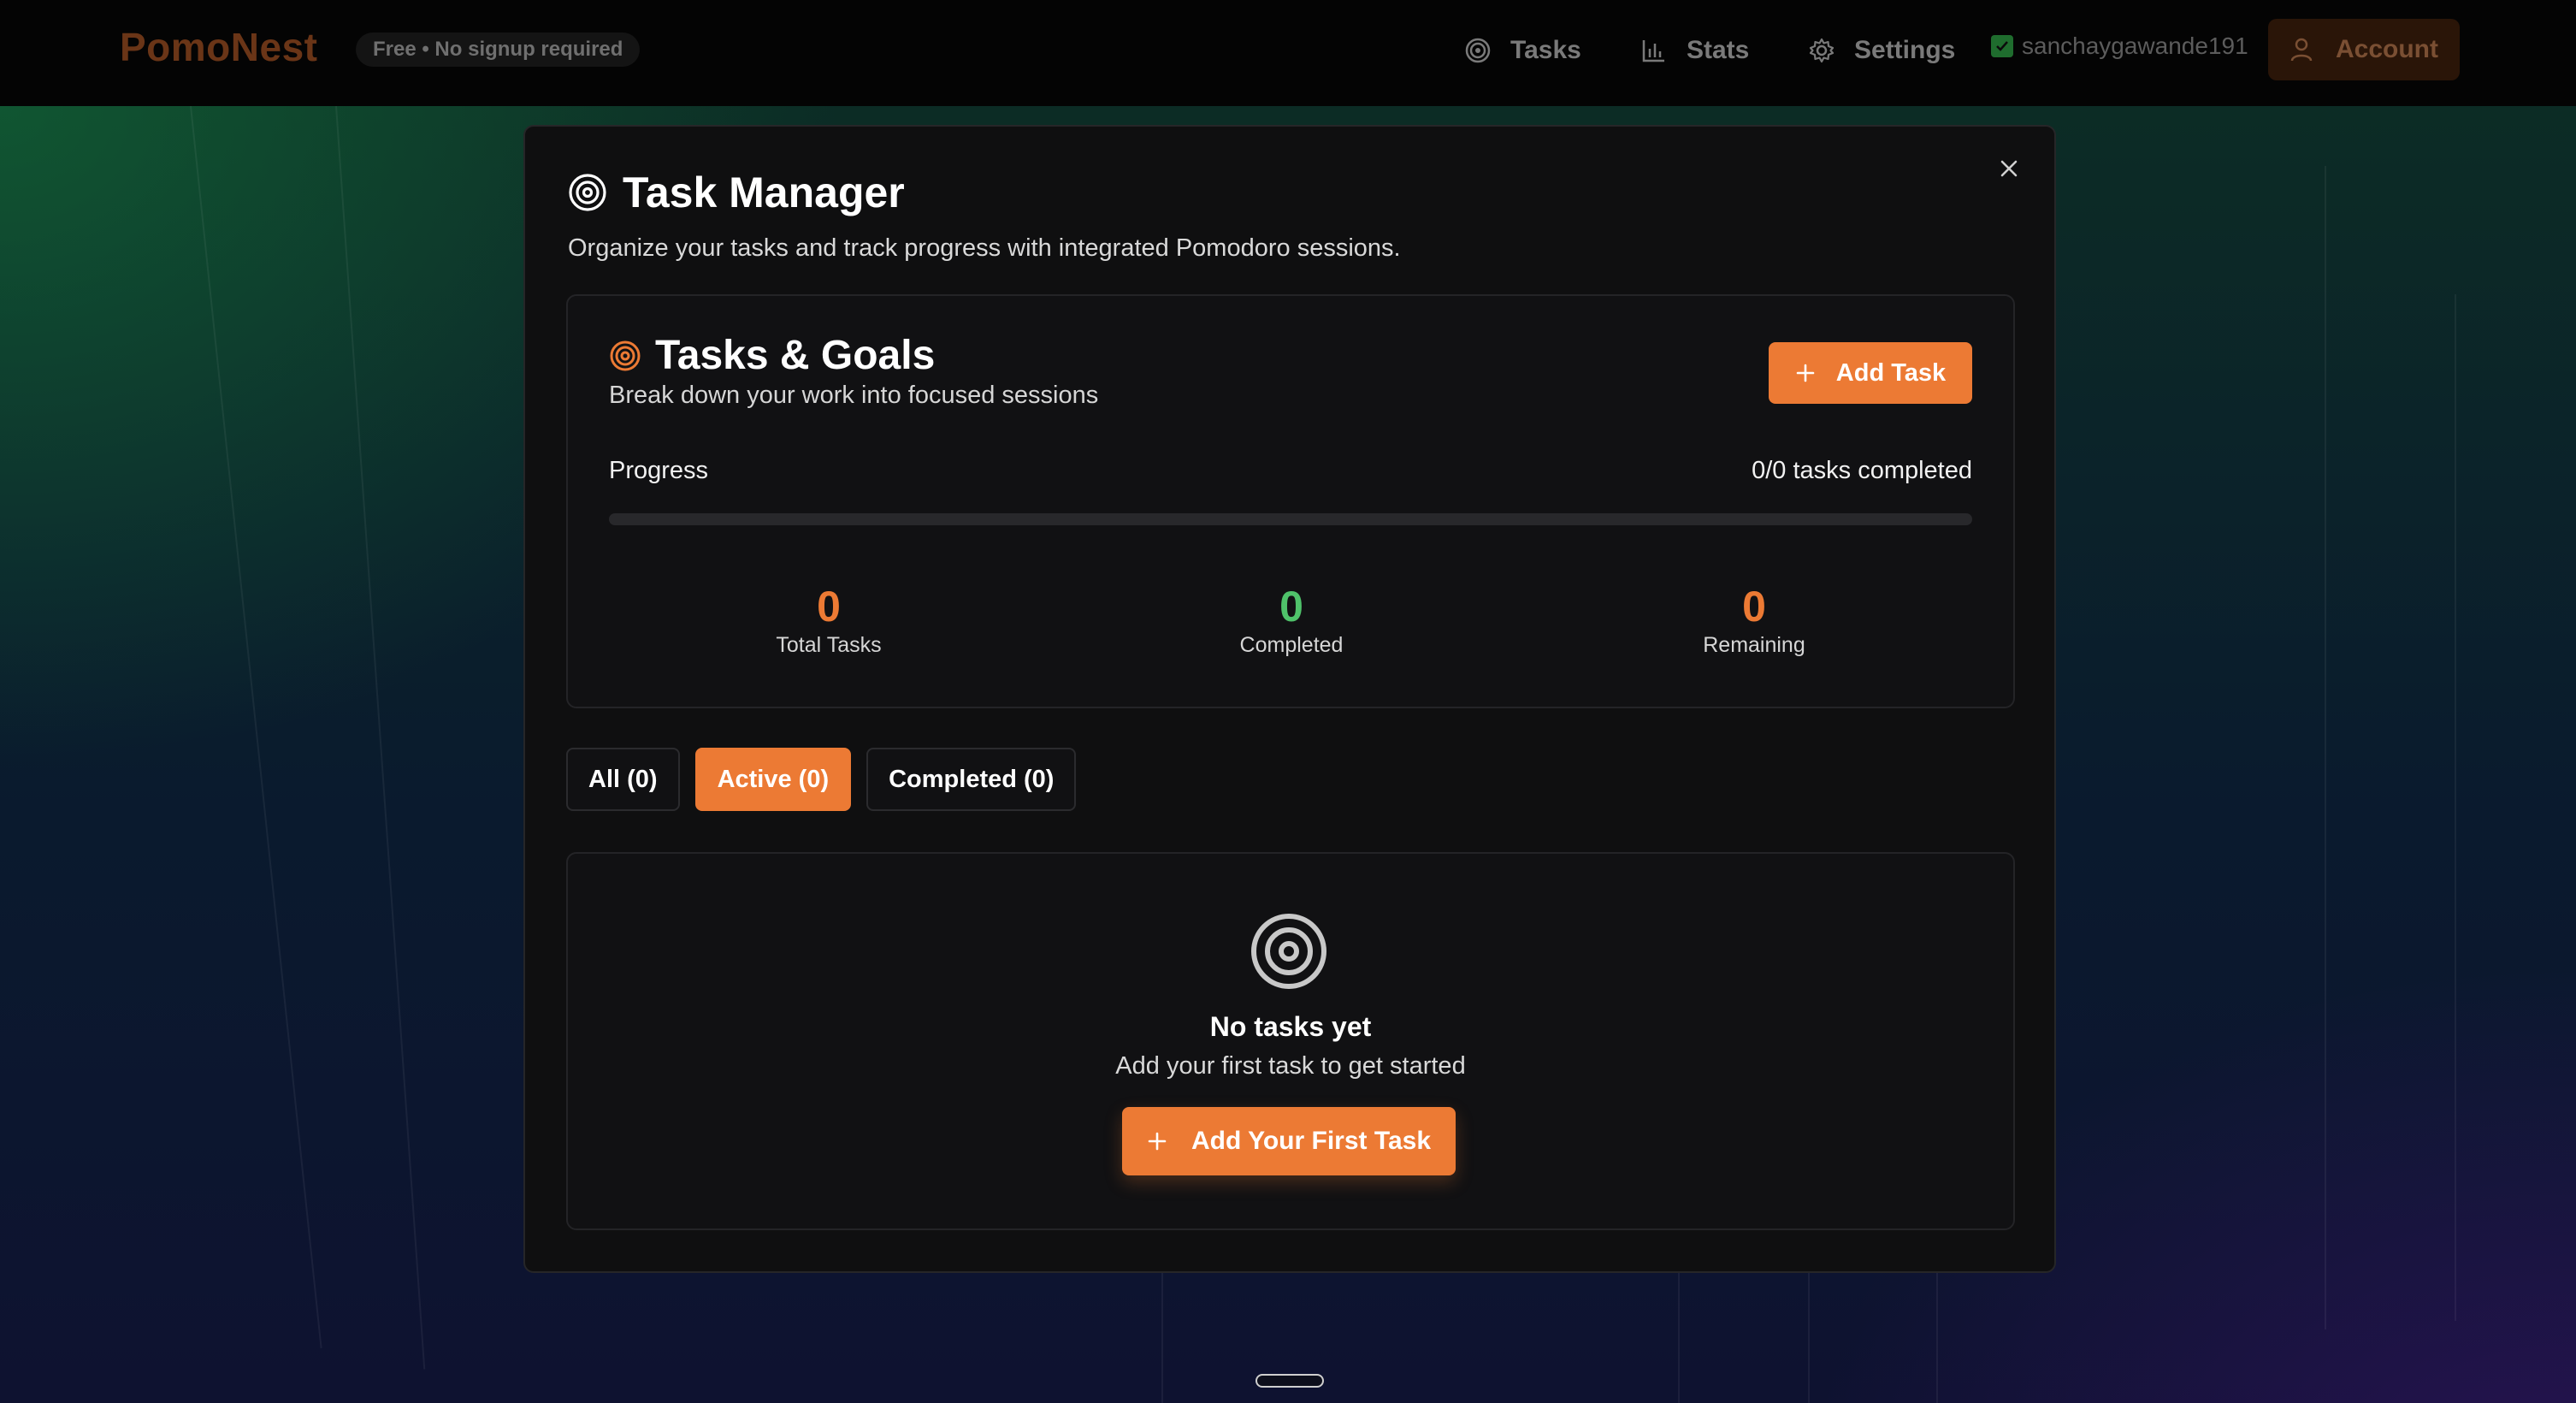  I want to click on stat-remaining: 0 Remaining, so click(1754, 620).